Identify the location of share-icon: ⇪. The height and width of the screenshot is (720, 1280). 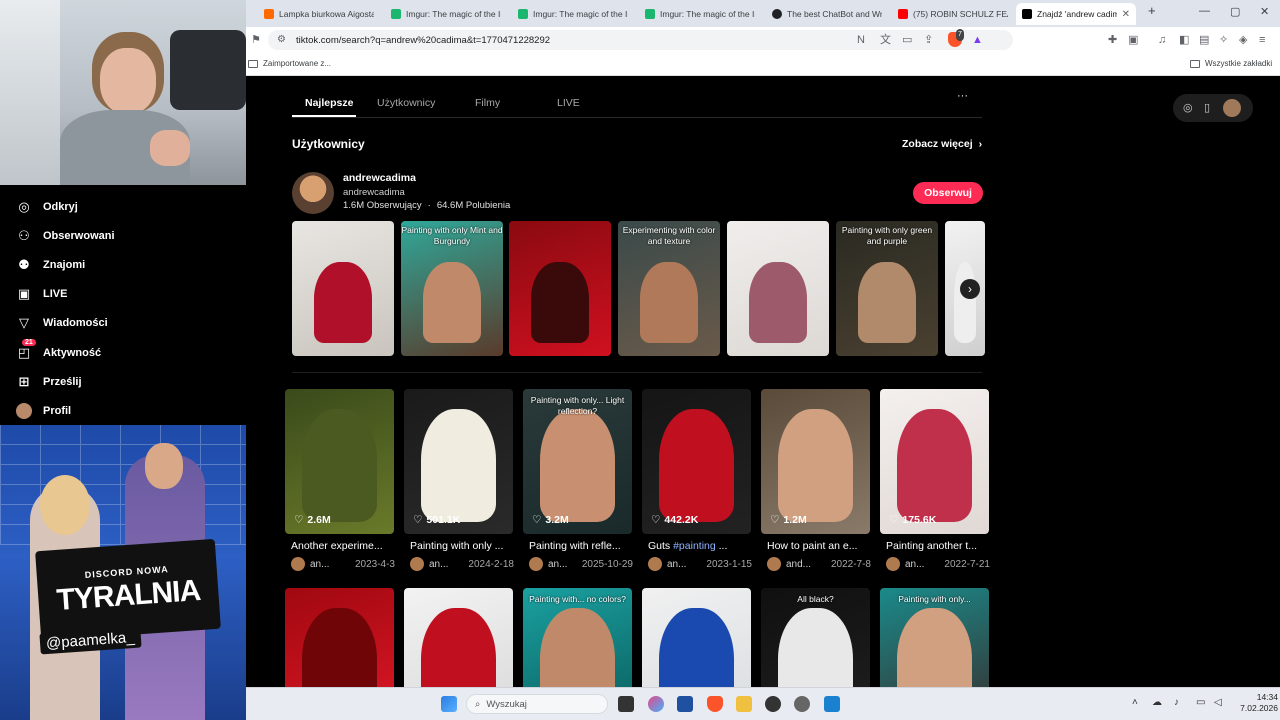
(928, 40).